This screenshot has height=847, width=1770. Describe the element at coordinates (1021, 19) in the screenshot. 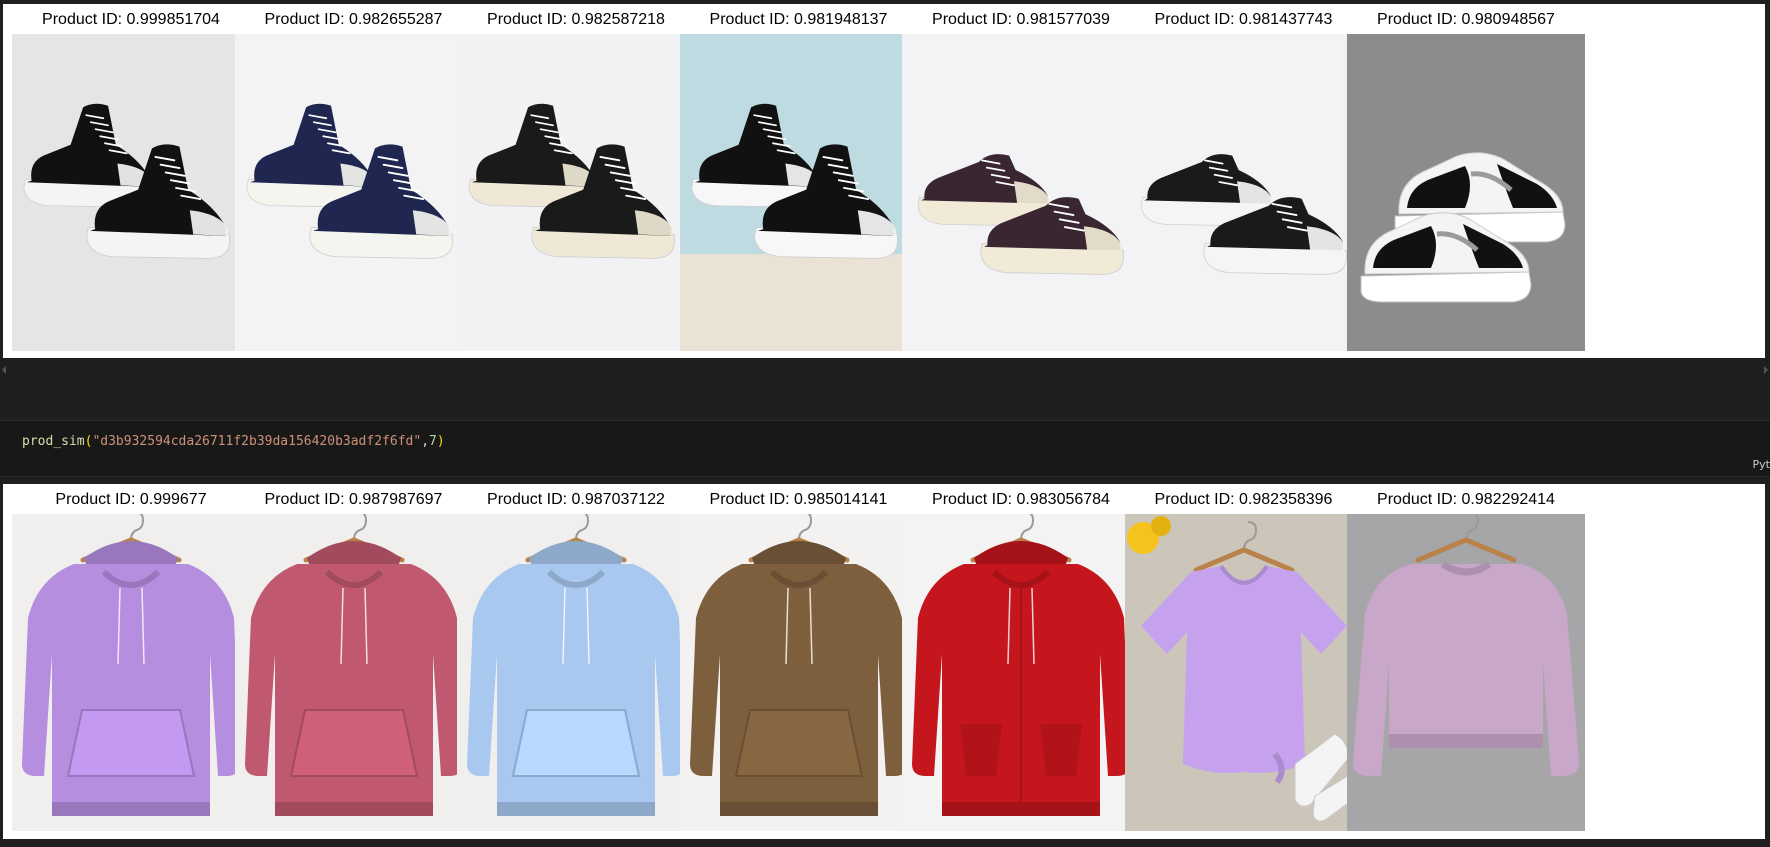

I see `product-id-title: Product ID: 0.981577039` at that location.